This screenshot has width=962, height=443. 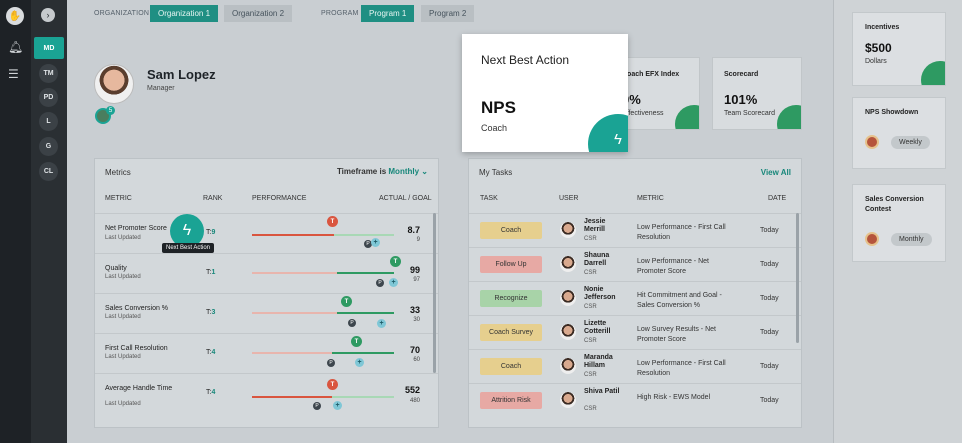 I want to click on nps-showdown-card: NPS Showdown Weekly, so click(x=899, y=133).